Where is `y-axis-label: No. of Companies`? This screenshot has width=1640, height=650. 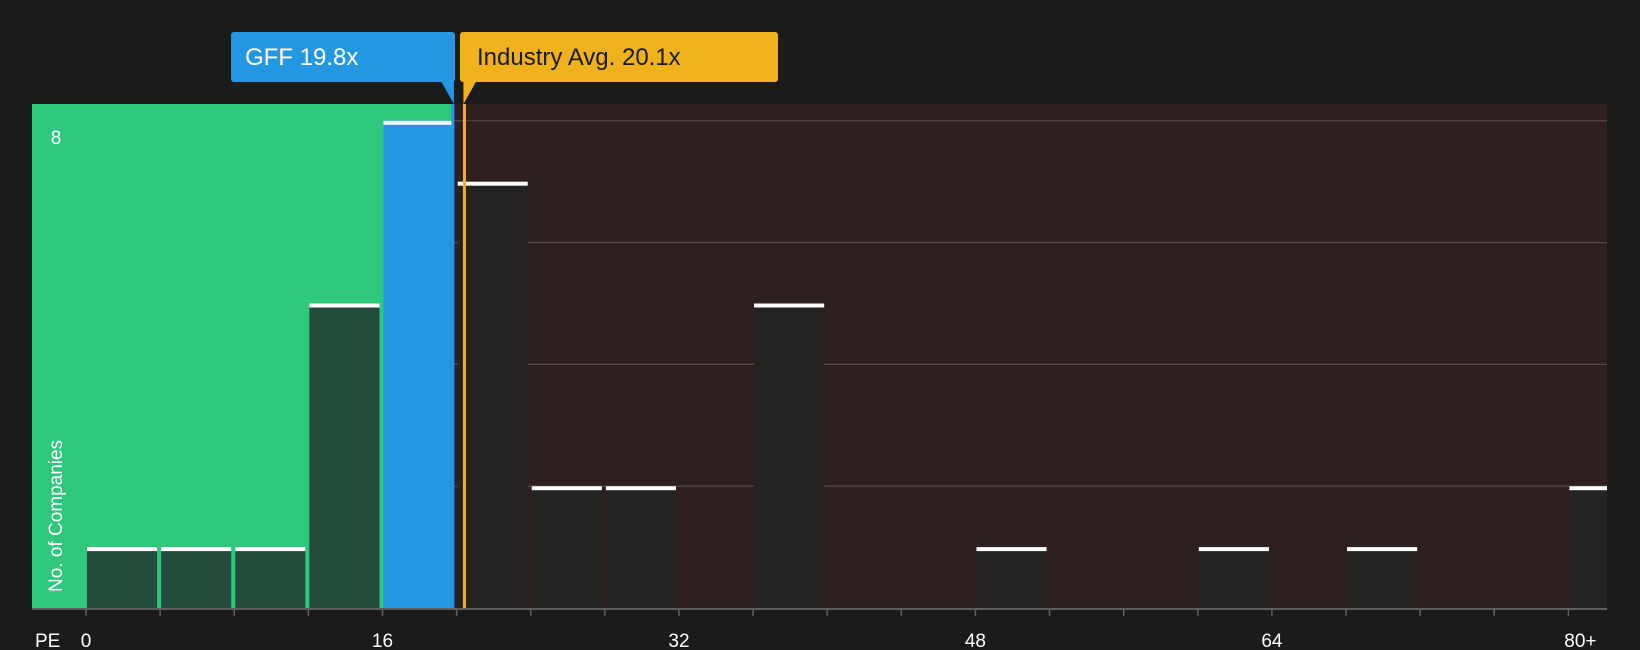
y-axis-label: No. of Companies is located at coordinates (56, 516).